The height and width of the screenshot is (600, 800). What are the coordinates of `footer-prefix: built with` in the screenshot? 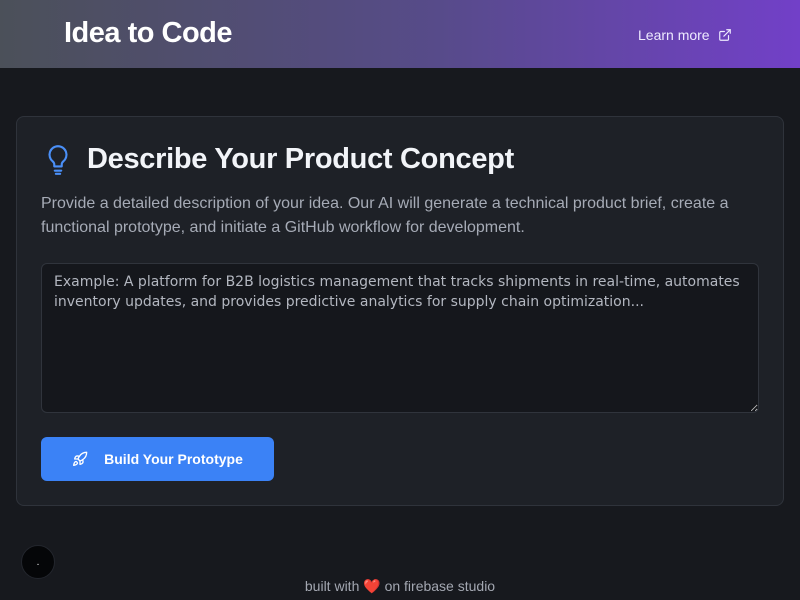 It's located at (332, 586).